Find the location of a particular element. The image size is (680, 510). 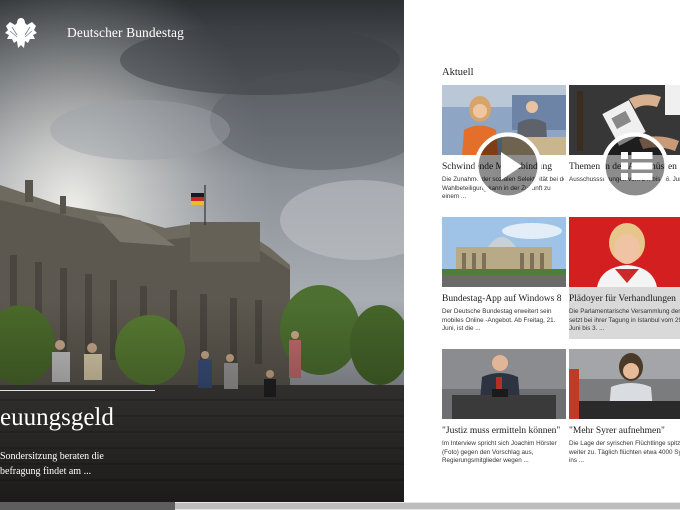

video-play-icon is located at coordinates (494, 165).